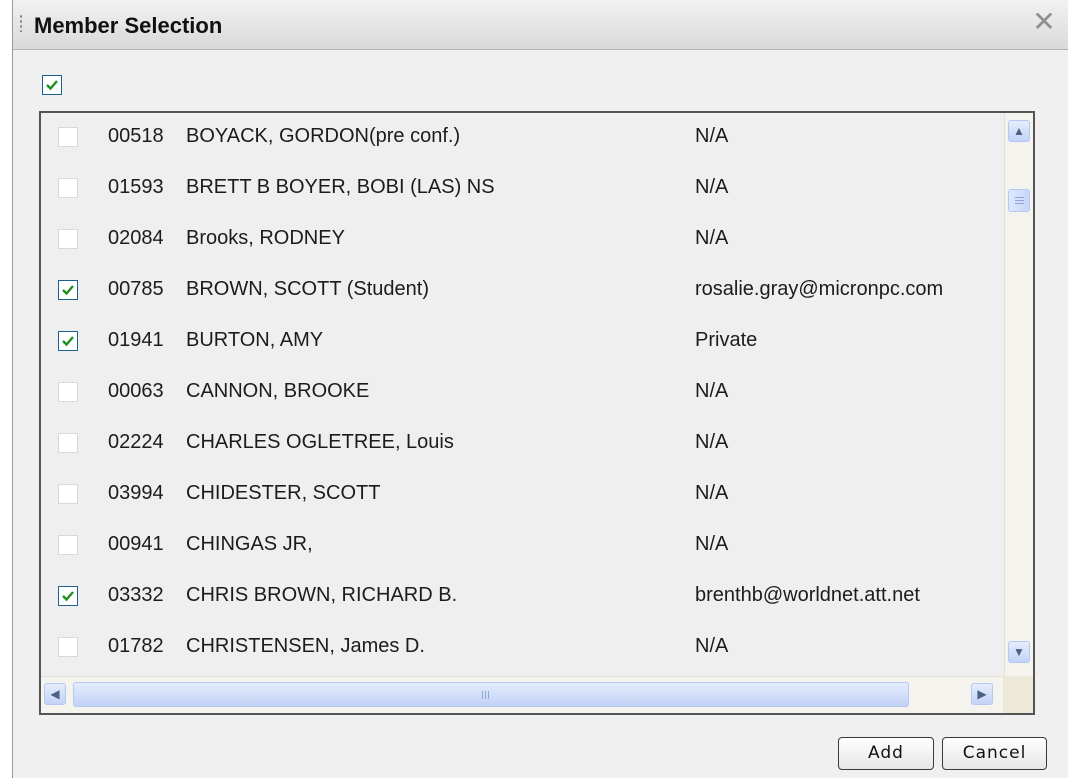 This screenshot has height=778, width=1068. I want to click on scroll-right-button: ▶, so click(982, 694).